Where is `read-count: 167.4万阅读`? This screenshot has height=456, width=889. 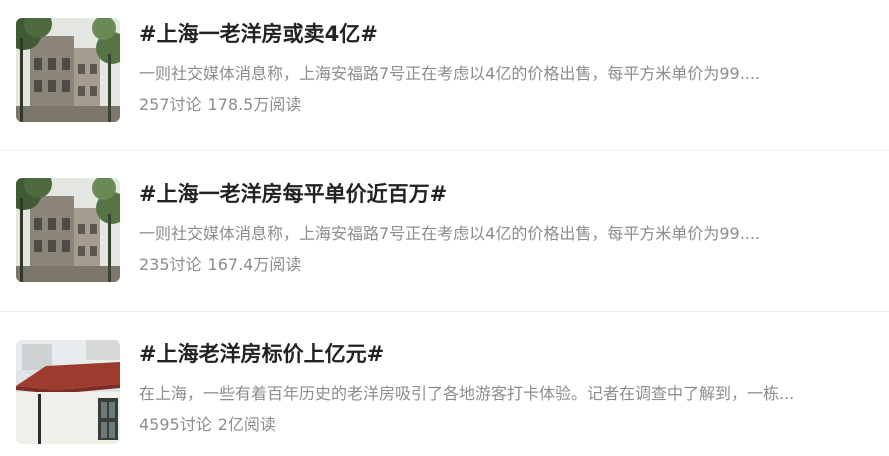
read-count: 167.4万阅读 is located at coordinates (254, 264).